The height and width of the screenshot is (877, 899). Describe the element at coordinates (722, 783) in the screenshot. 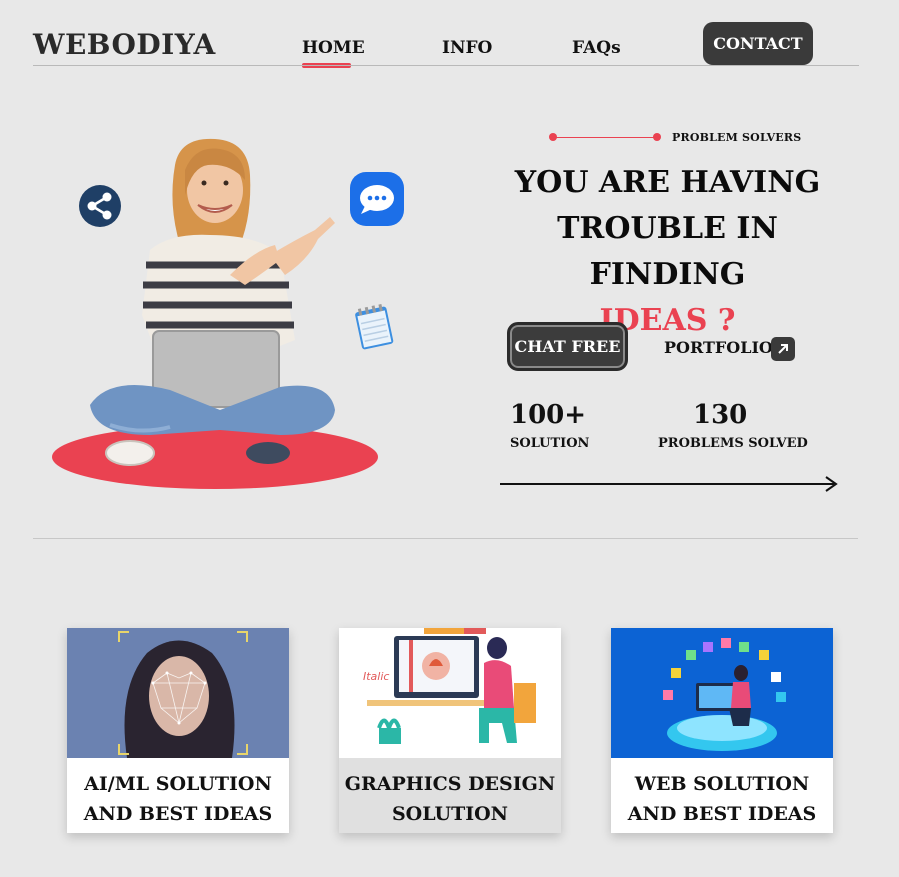

I see `card-web-line1: WEB SOLUTION` at that location.